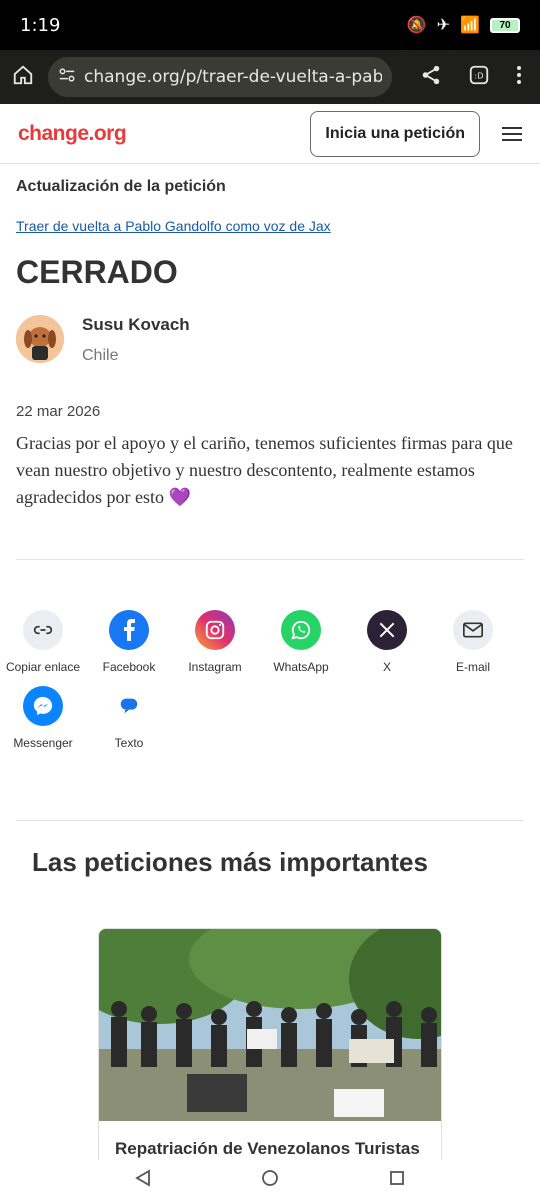 This screenshot has width=540, height=1200. I want to click on avatar, so click(40, 339).